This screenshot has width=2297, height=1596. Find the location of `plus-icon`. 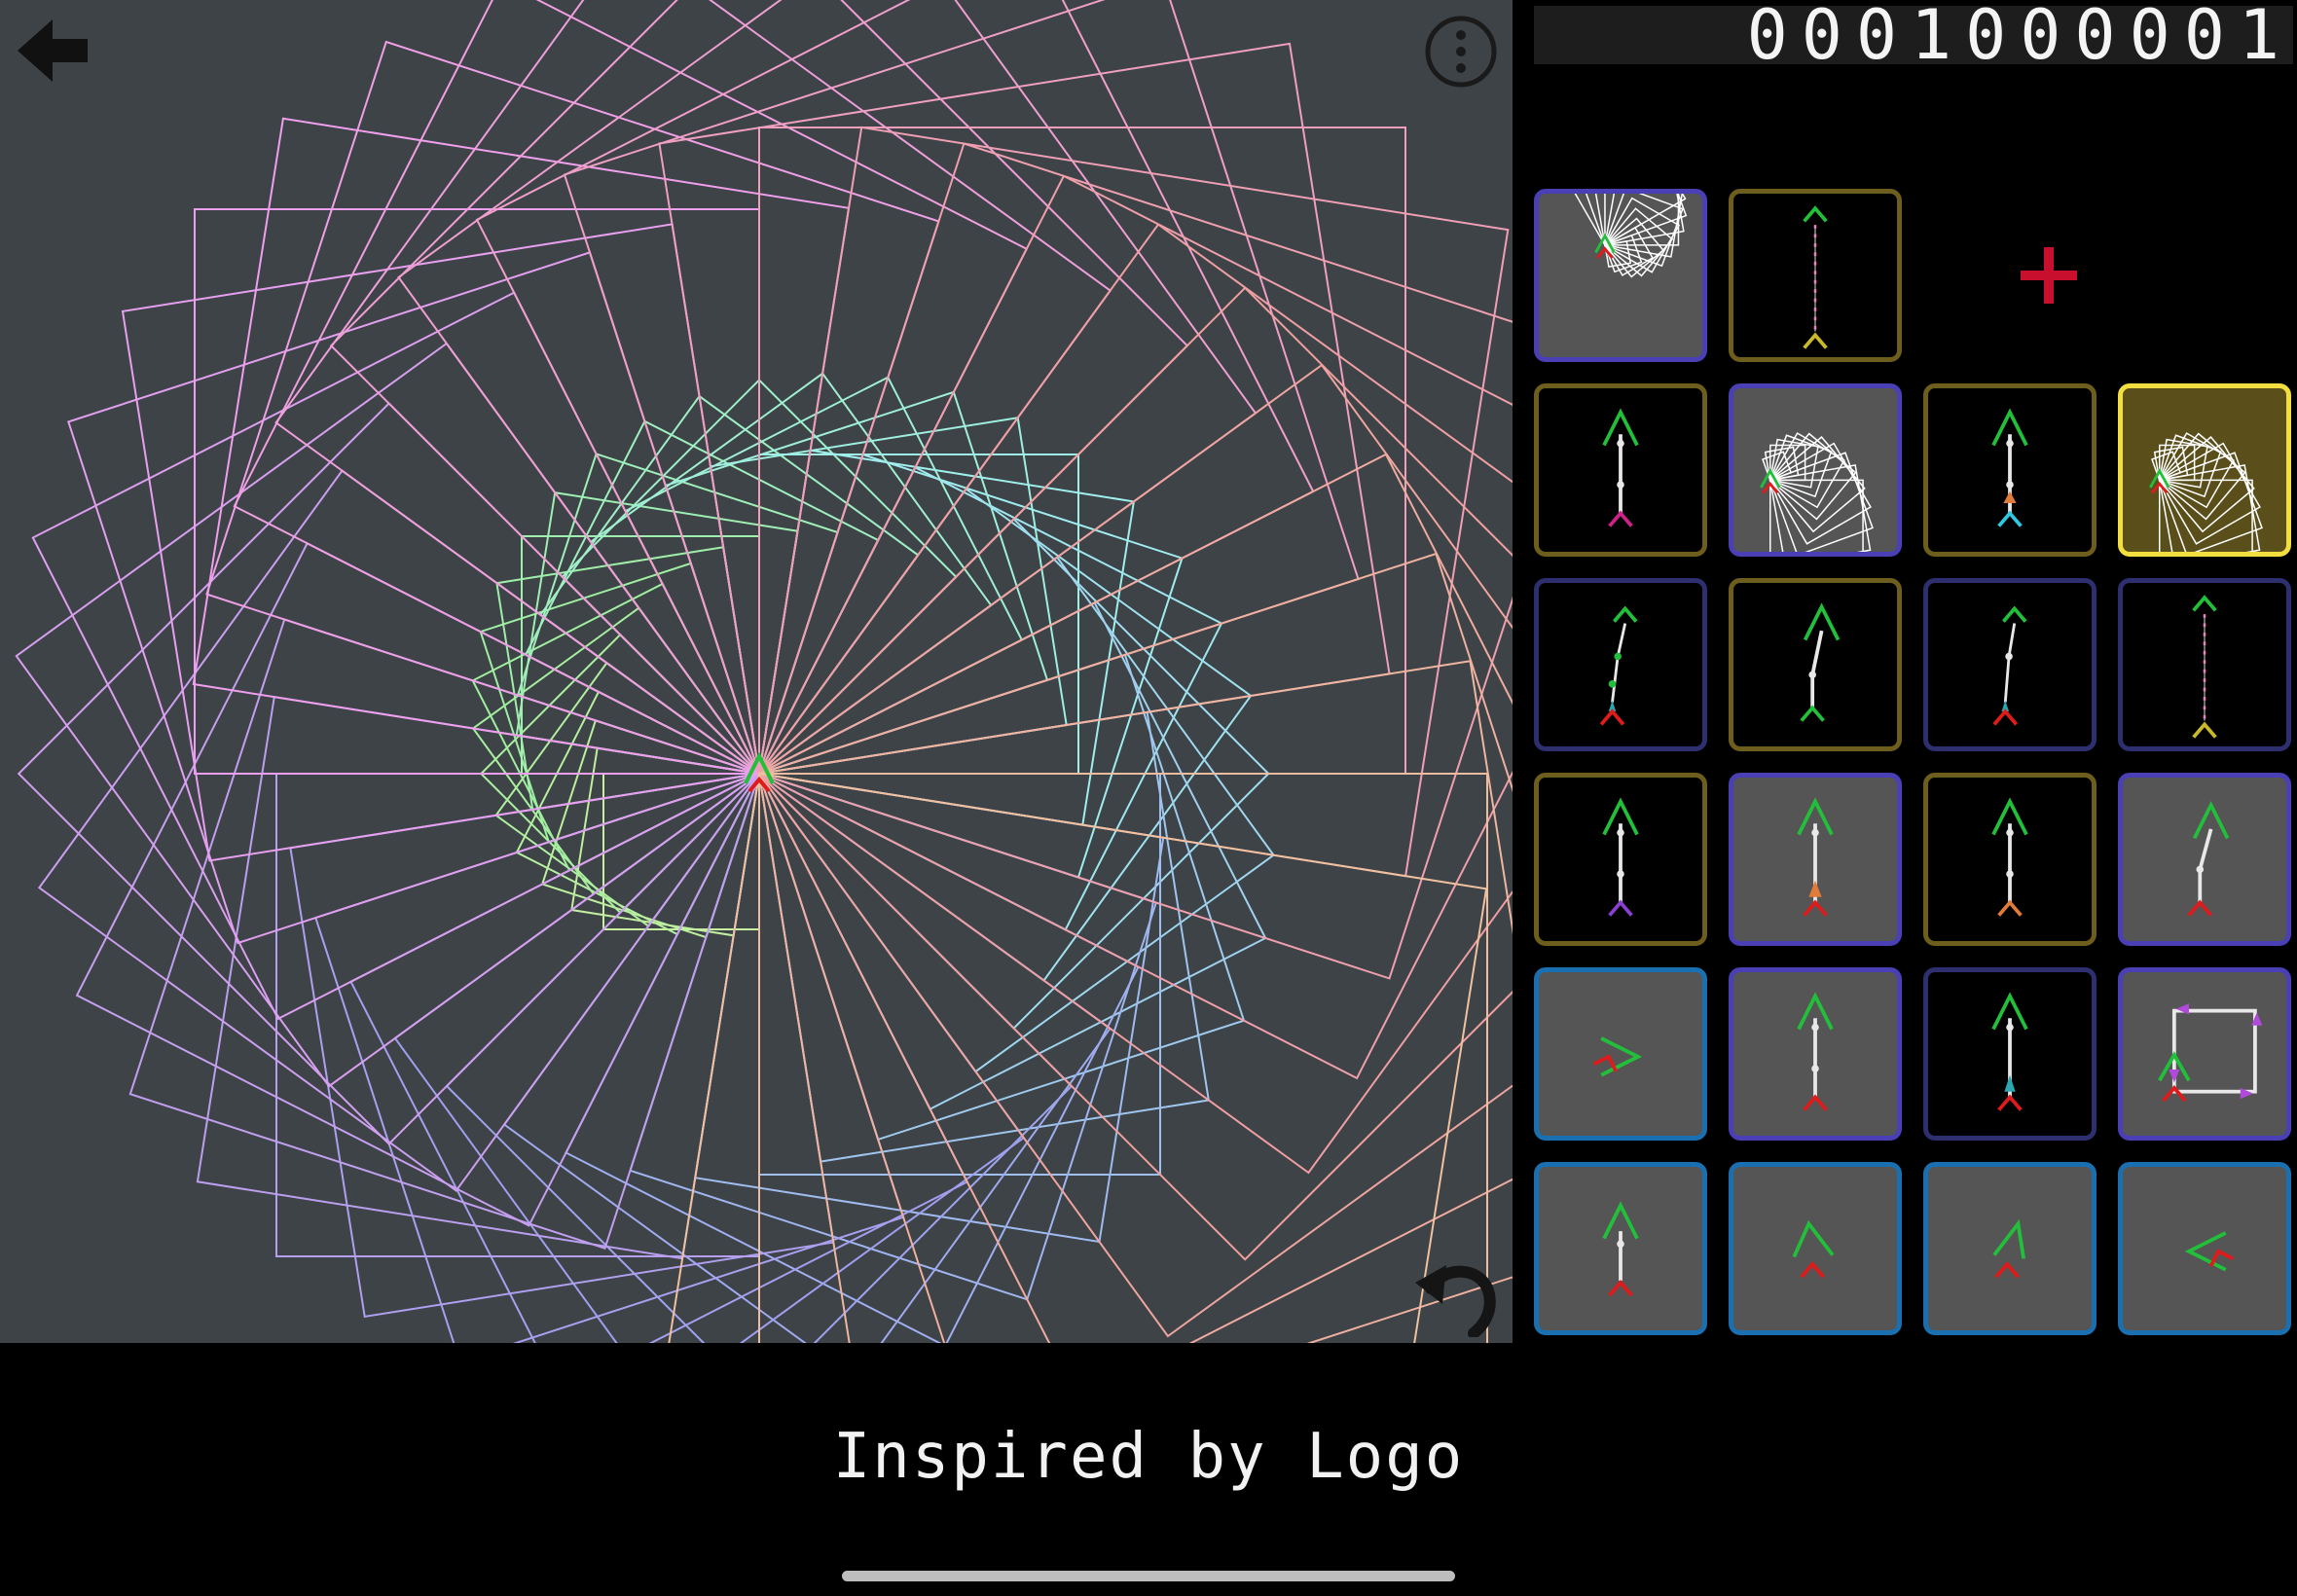

plus-icon is located at coordinates (2049, 275).